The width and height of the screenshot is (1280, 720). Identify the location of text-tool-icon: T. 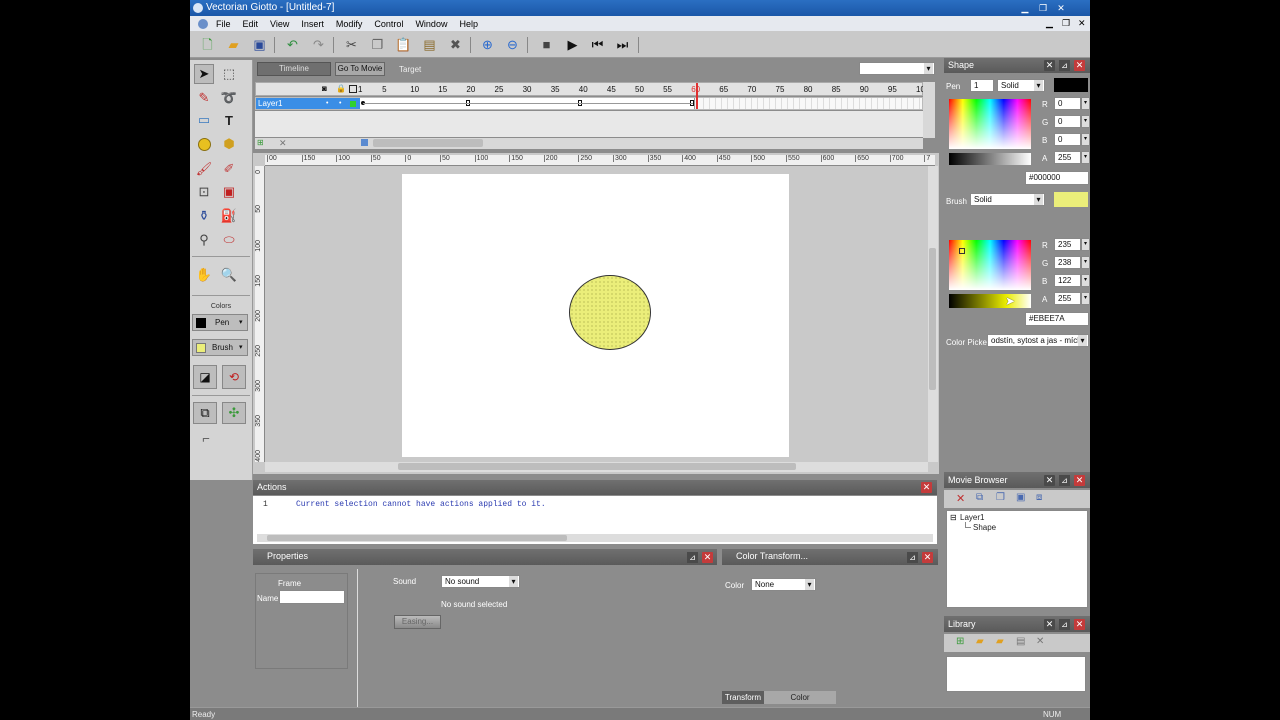
(229, 120).